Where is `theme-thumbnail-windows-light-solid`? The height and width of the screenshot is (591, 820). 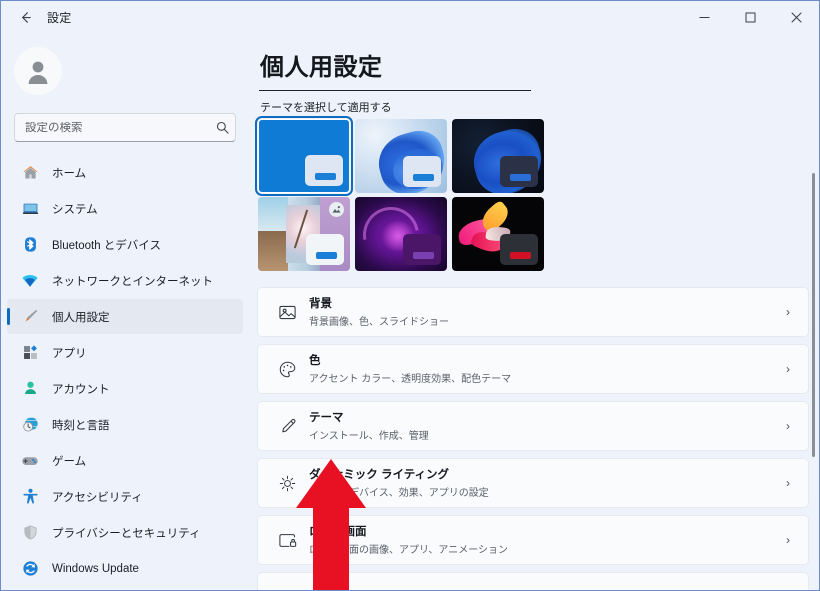 theme-thumbnail-windows-light-solid is located at coordinates (304, 156).